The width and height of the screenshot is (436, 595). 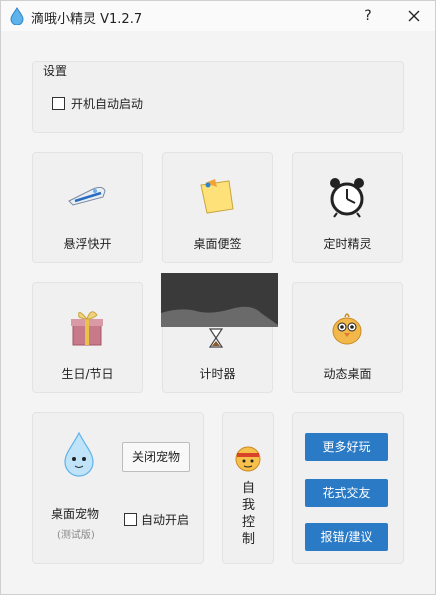 I want to click on pet-autostart-label: 自动开启, so click(x=165, y=520).